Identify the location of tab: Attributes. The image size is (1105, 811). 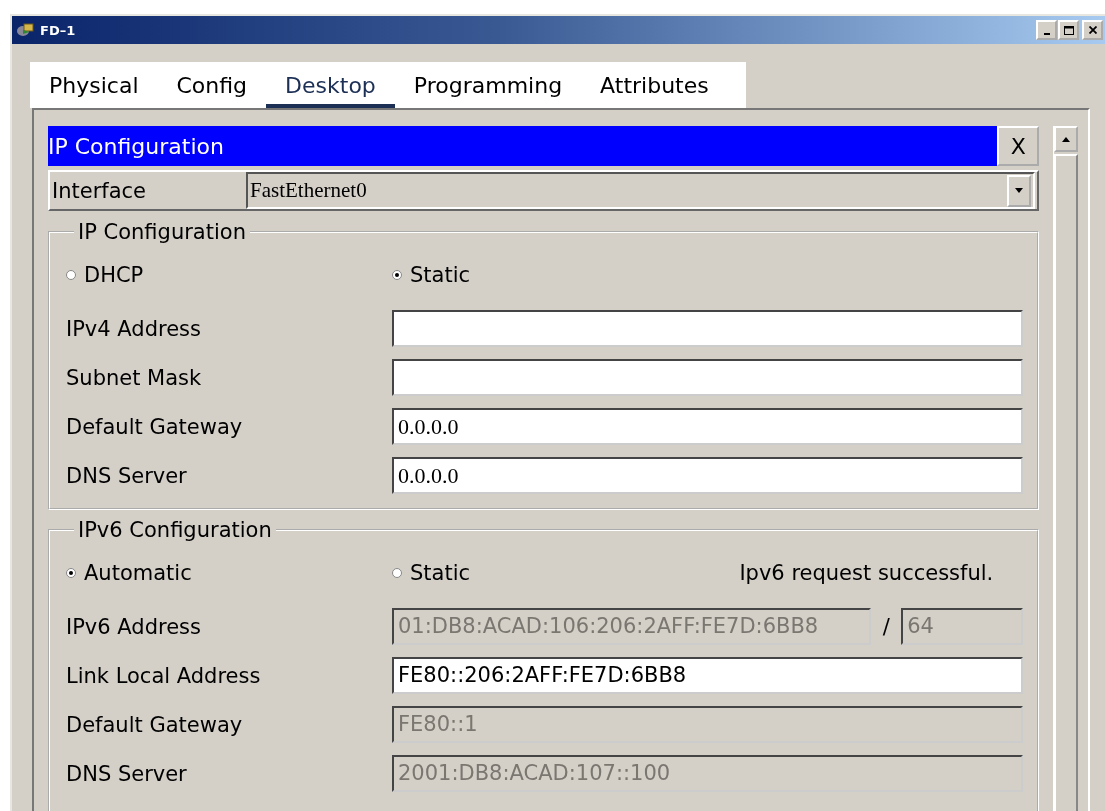
(654, 85).